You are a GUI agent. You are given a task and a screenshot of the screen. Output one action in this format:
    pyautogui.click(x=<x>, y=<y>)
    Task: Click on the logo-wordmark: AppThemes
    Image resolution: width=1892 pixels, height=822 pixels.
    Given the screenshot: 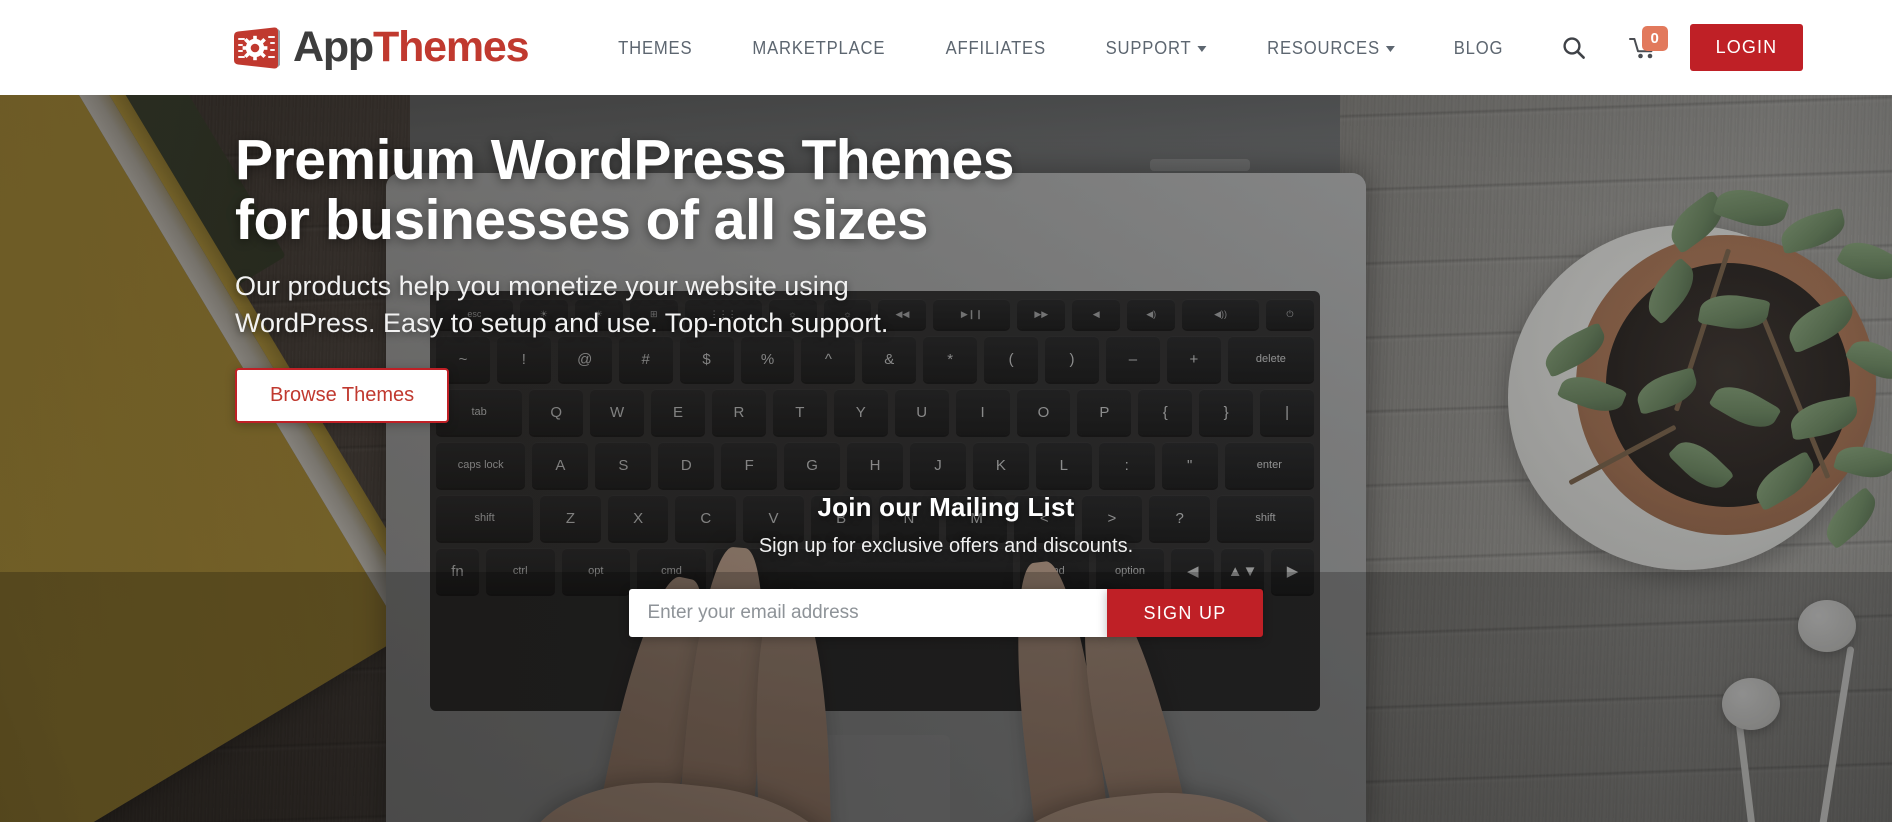 What is the action you would take?
    pyautogui.click(x=411, y=47)
    